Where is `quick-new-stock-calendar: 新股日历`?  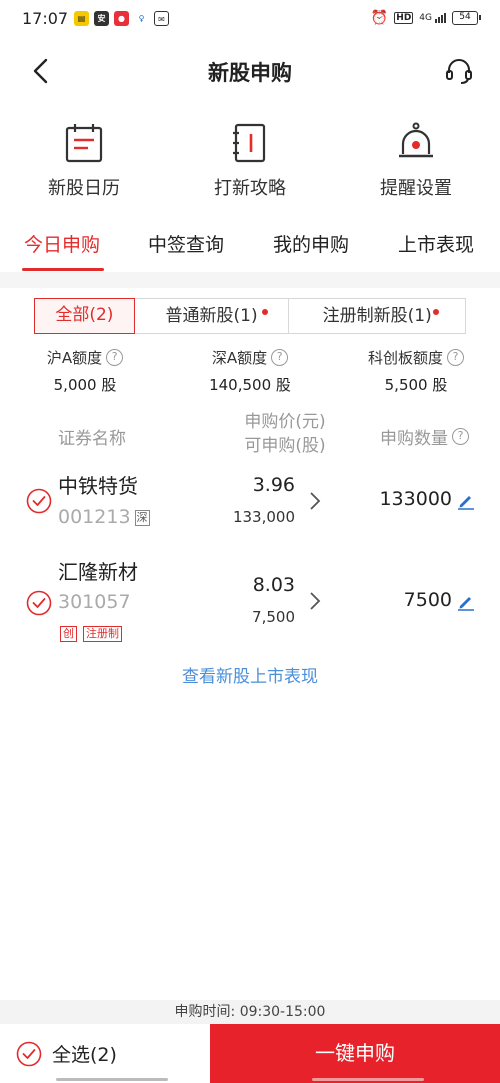 quick-new-stock-calendar: 新股日历 is located at coordinates (84, 161).